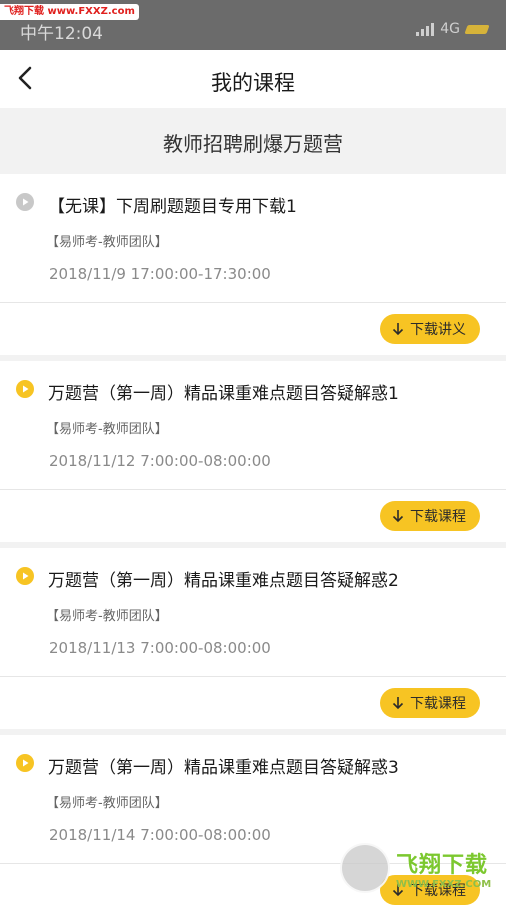 This screenshot has height=916, width=506. Describe the element at coordinates (253, 83) in the screenshot. I see `page-title: 我的课程` at that location.